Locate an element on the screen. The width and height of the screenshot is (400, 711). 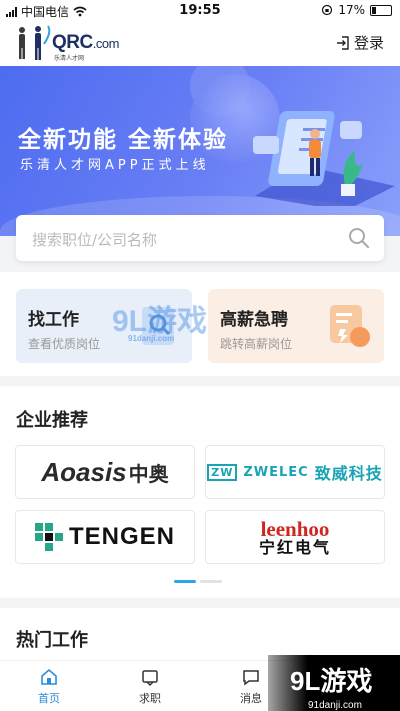
home-icon is located at coordinates (49, 676).